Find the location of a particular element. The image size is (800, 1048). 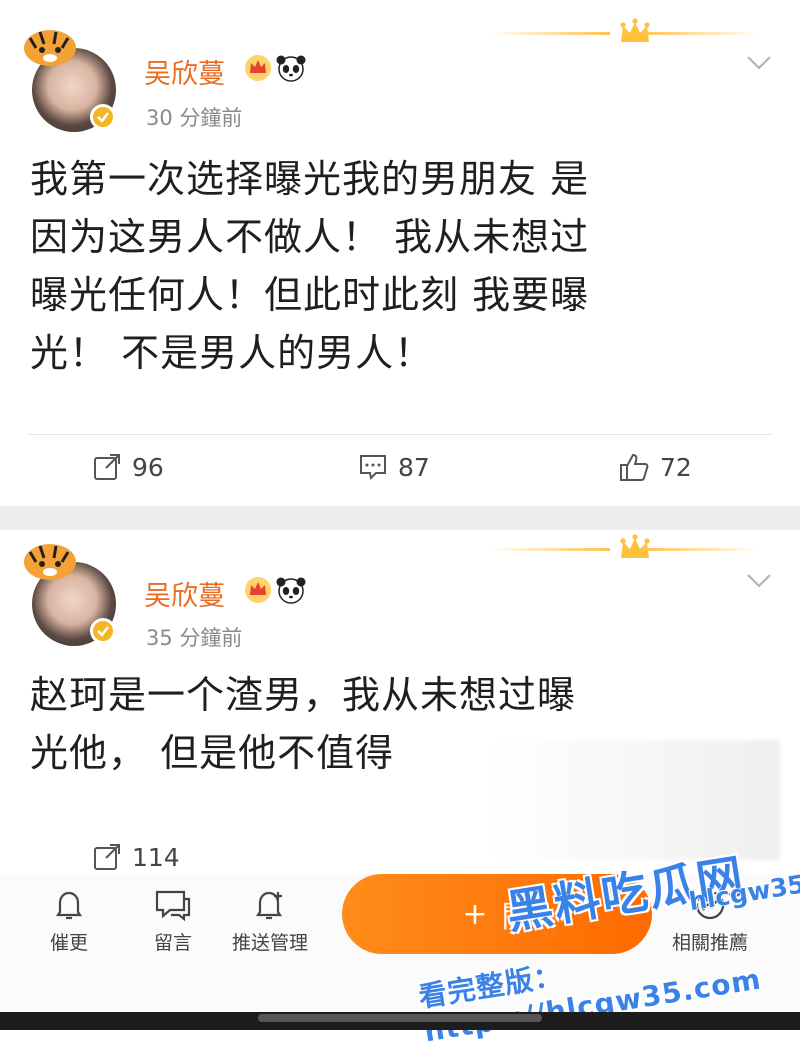

post-actions: 96 87 72 is located at coordinates (400, 472).